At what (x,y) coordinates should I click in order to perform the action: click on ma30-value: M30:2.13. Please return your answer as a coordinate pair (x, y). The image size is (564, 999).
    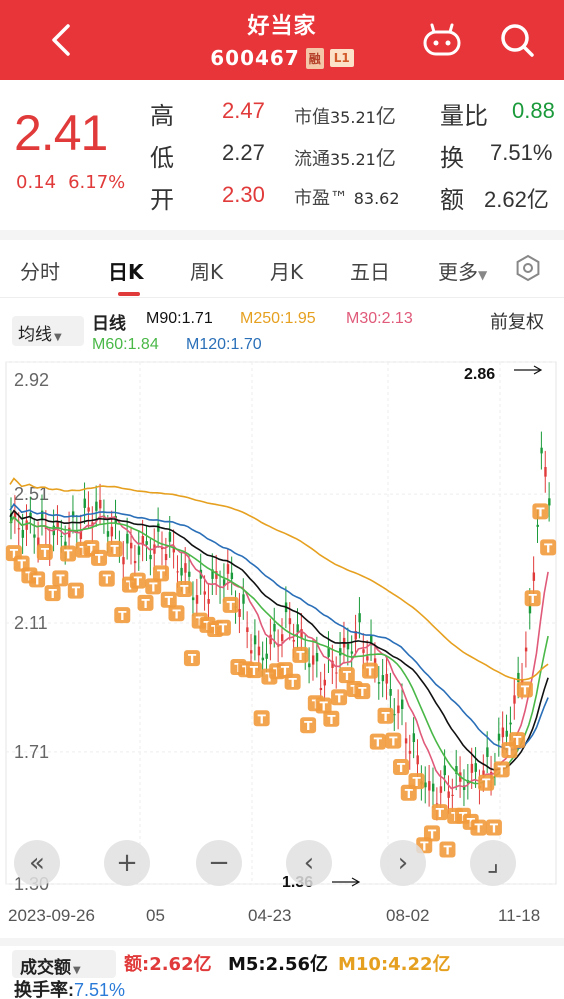
    Looking at the image, I should click on (379, 318).